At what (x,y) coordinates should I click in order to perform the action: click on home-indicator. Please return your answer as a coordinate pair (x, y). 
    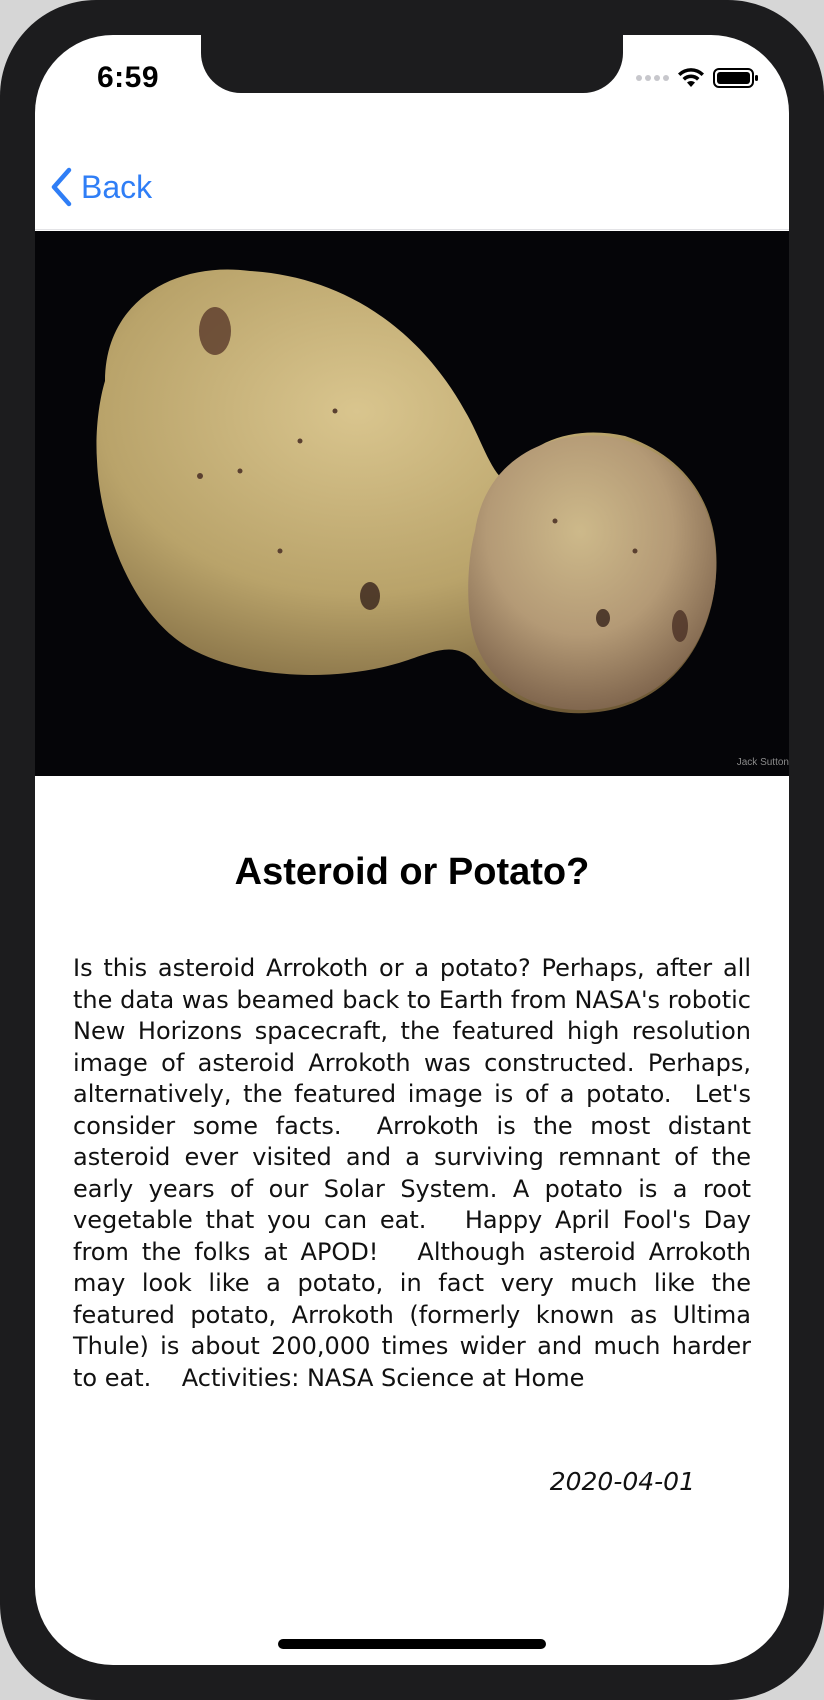
    Looking at the image, I should click on (412, 1644).